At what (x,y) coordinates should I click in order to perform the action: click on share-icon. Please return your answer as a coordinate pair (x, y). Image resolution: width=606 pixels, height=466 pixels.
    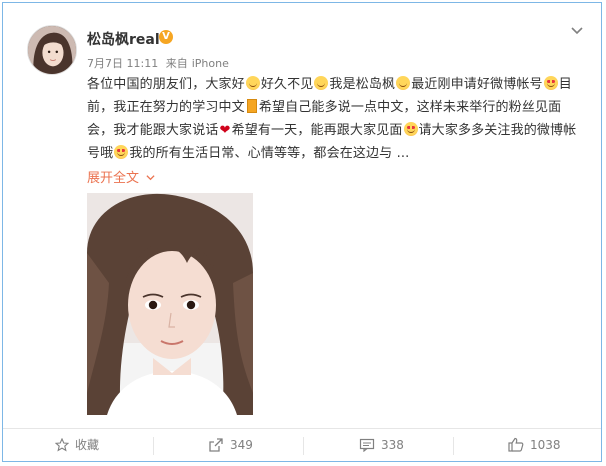
    Looking at the image, I should click on (216, 445).